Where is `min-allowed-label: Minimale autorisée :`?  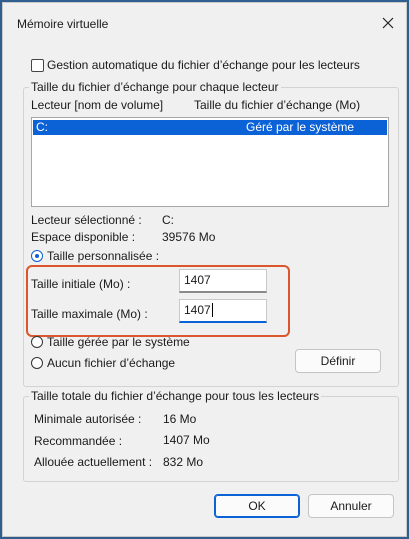 min-allowed-label: Minimale autorisée : is located at coordinates (88, 419).